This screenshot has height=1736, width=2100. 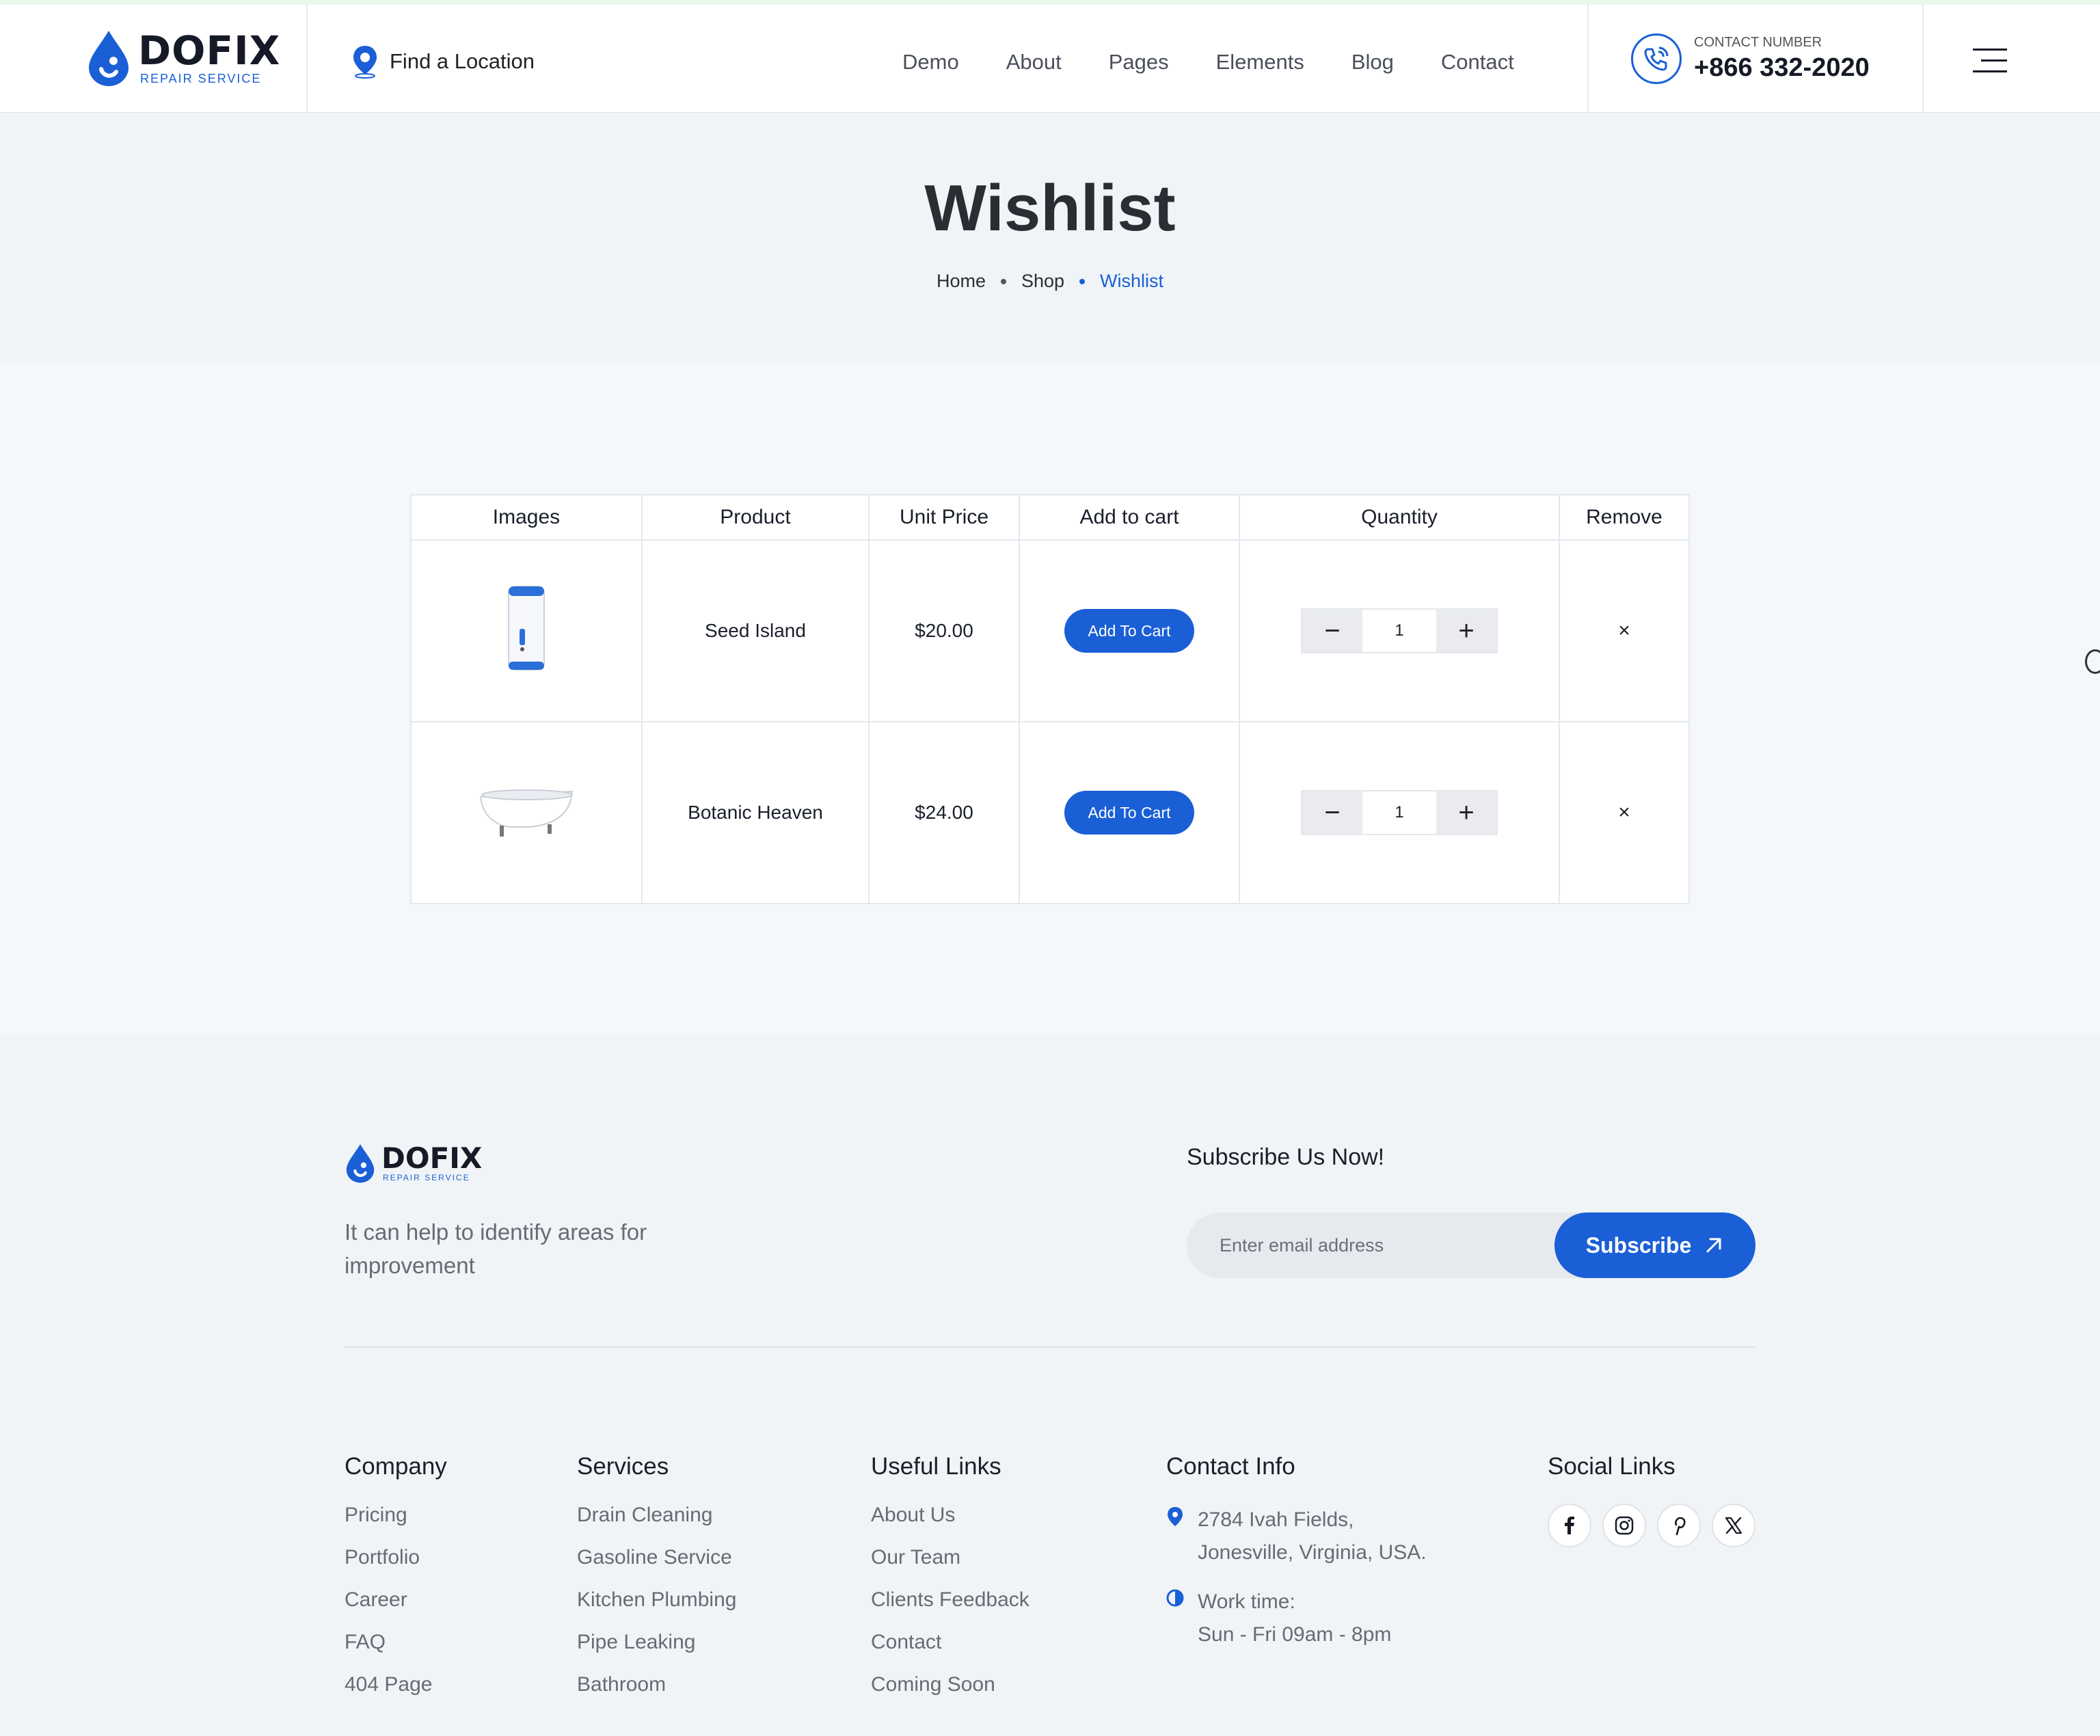 What do you see at coordinates (396, 1694) in the screenshot?
I see `link-404: 404 Page` at bounding box center [396, 1694].